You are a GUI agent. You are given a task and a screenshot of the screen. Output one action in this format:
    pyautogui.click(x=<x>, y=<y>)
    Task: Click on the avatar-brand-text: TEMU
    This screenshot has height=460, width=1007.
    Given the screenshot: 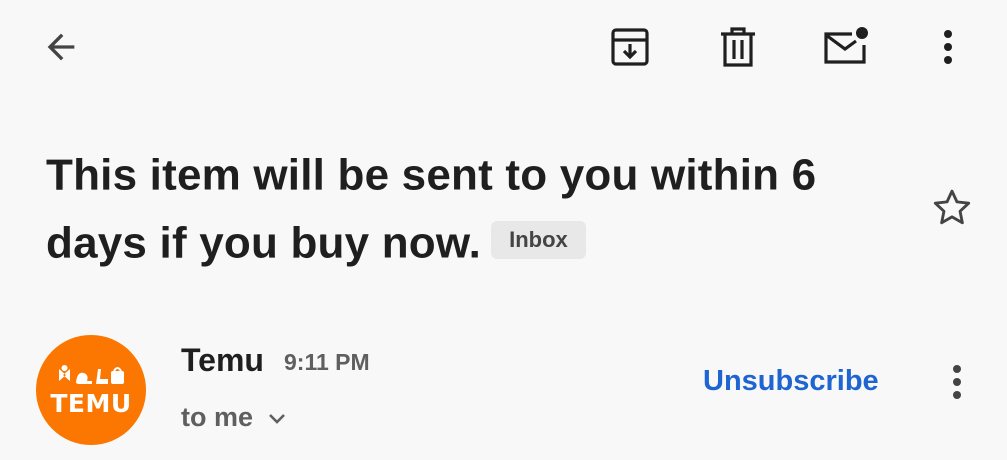 What is the action you would take?
    pyautogui.click(x=91, y=403)
    